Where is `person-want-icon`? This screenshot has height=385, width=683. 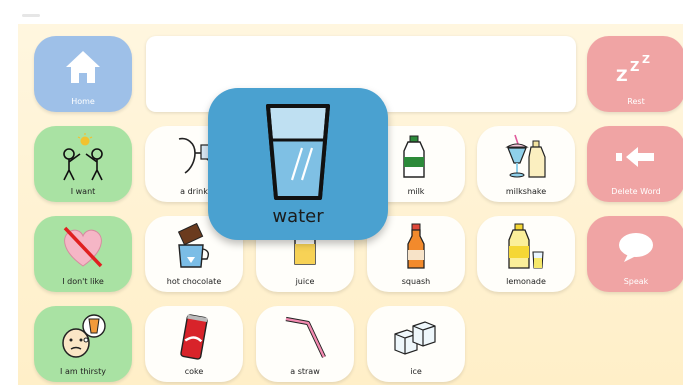
person-want-icon is located at coordinates (83, 156).